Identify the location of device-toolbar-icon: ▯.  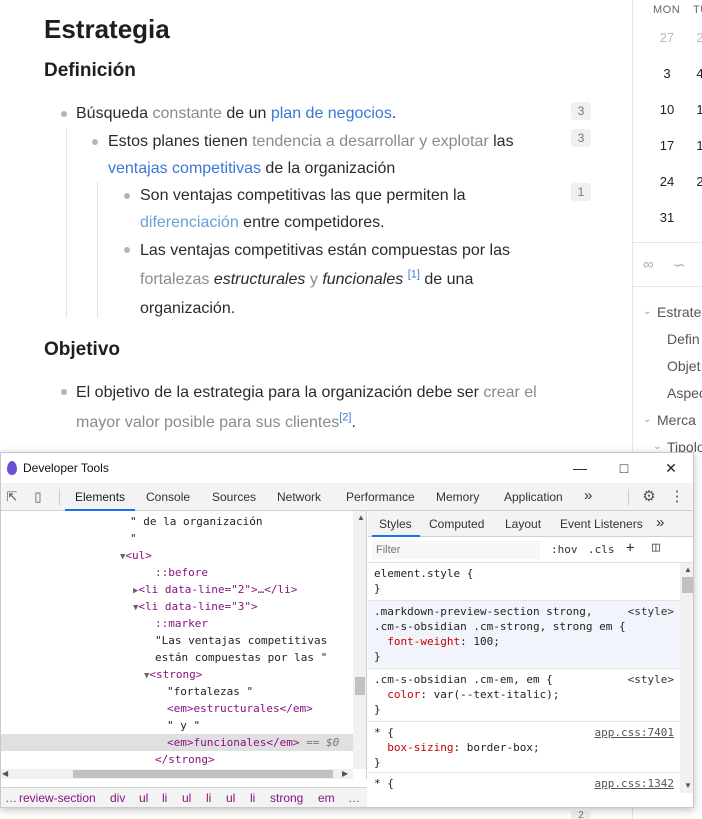
(38, 497).